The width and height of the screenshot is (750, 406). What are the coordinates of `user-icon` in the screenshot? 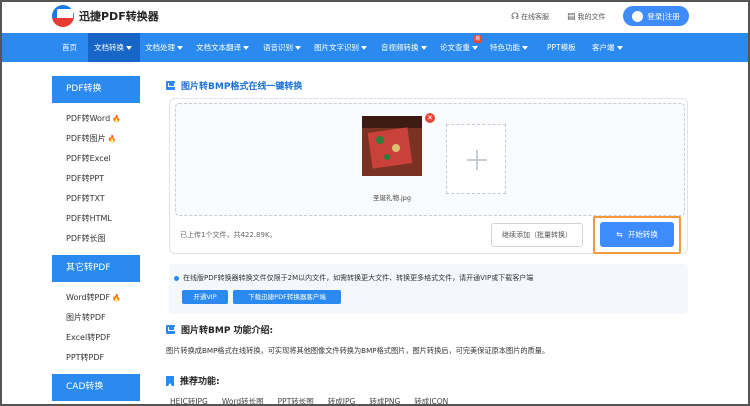 It's located at (638, 16).